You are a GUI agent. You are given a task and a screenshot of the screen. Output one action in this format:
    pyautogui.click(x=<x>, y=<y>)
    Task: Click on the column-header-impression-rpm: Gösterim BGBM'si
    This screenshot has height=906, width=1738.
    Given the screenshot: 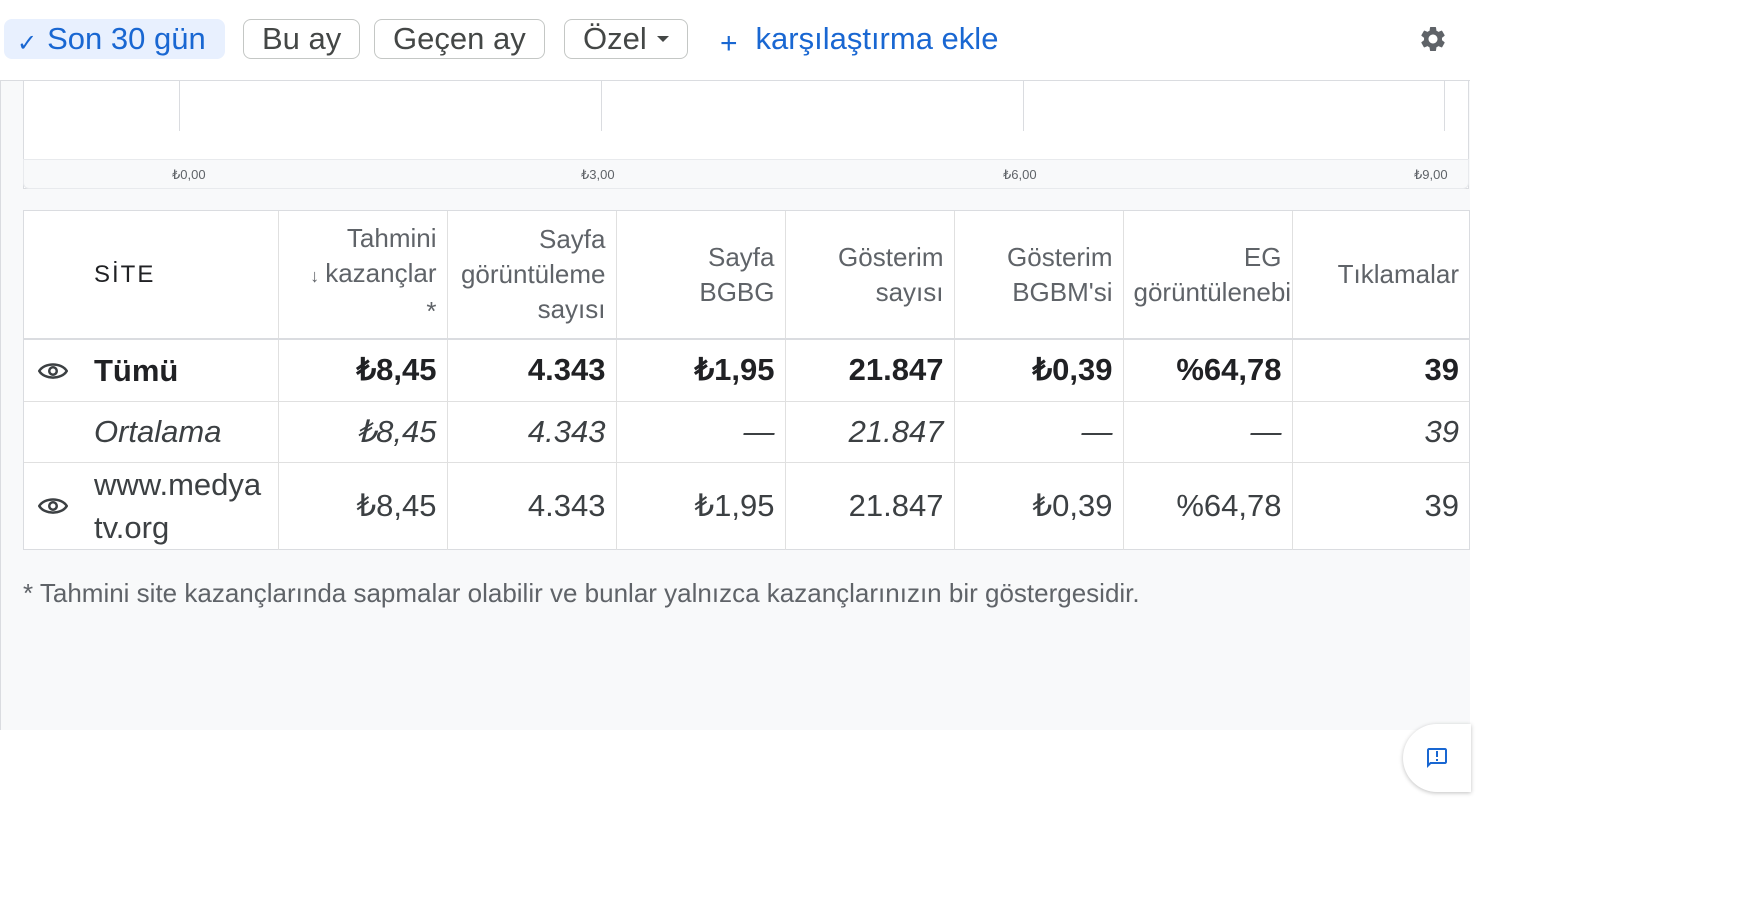 What is the action you would take?
    pyautogui.click(x=1039, y=275)
    